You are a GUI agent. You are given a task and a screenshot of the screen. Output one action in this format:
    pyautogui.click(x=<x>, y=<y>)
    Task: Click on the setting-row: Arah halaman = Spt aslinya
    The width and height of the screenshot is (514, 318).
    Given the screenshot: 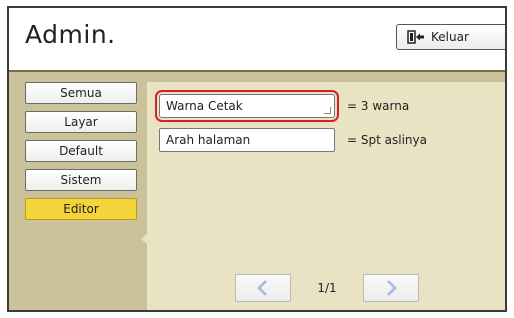 What is the action you would take?
    pyautogui.click(x=293, y=140)
    